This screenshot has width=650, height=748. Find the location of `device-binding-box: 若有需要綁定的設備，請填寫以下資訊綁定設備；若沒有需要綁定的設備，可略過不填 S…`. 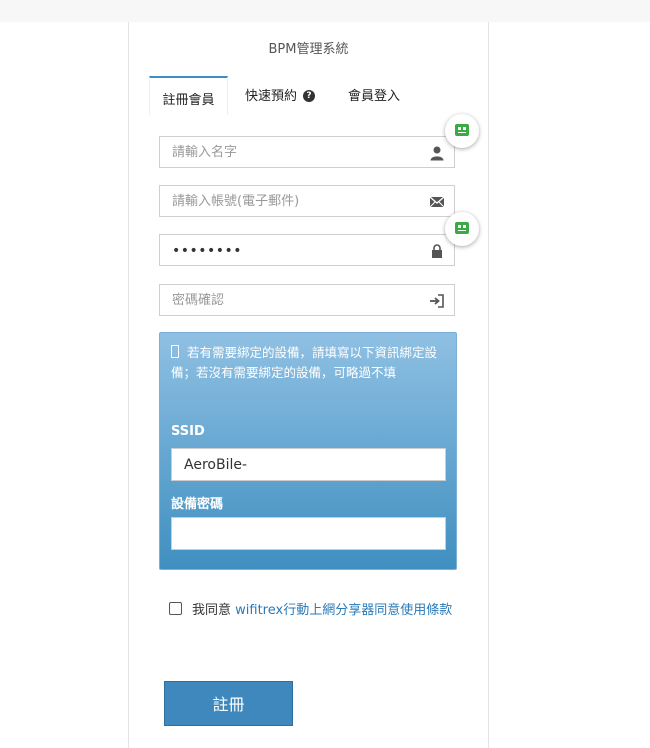

device-binding-box: 若有需要綁定的設備，請填寫以下資訊綁定設備；若沒有需要綁定的設備，可略過不填 S… is located at coordinates (308, 451).